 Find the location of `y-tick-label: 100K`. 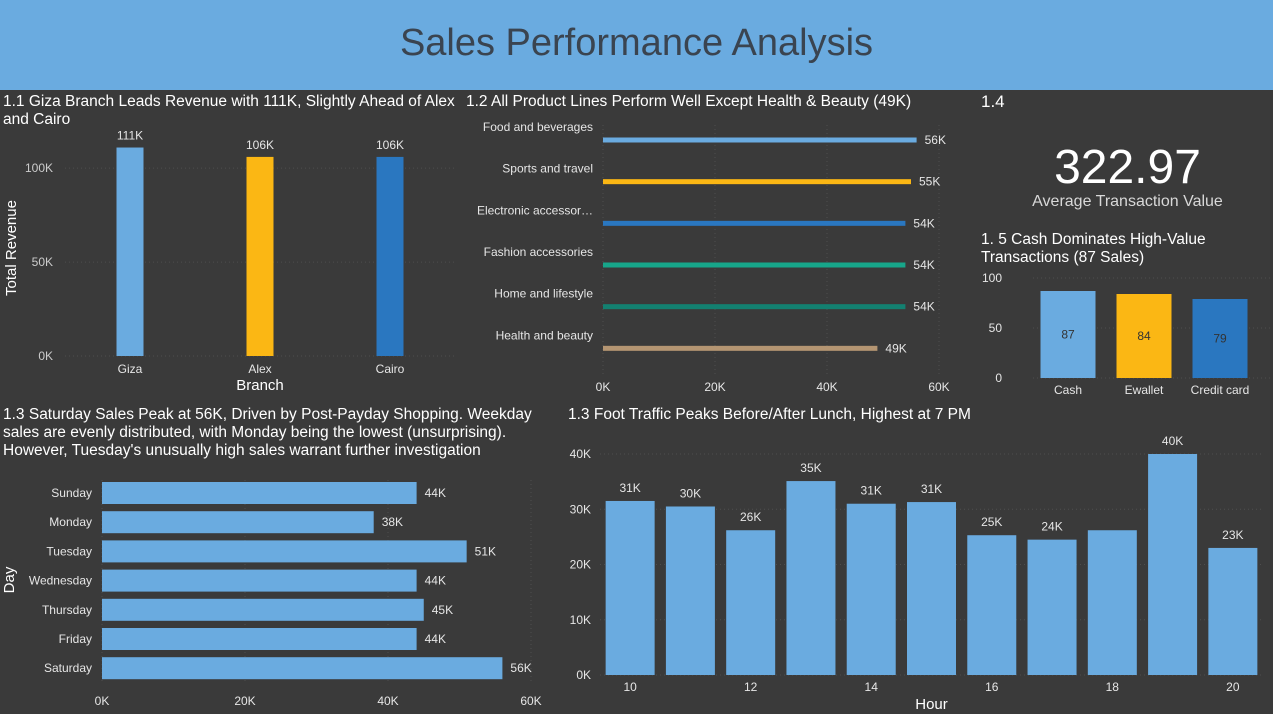

y-tick-label: 100K is located at coordinates (39, 168).